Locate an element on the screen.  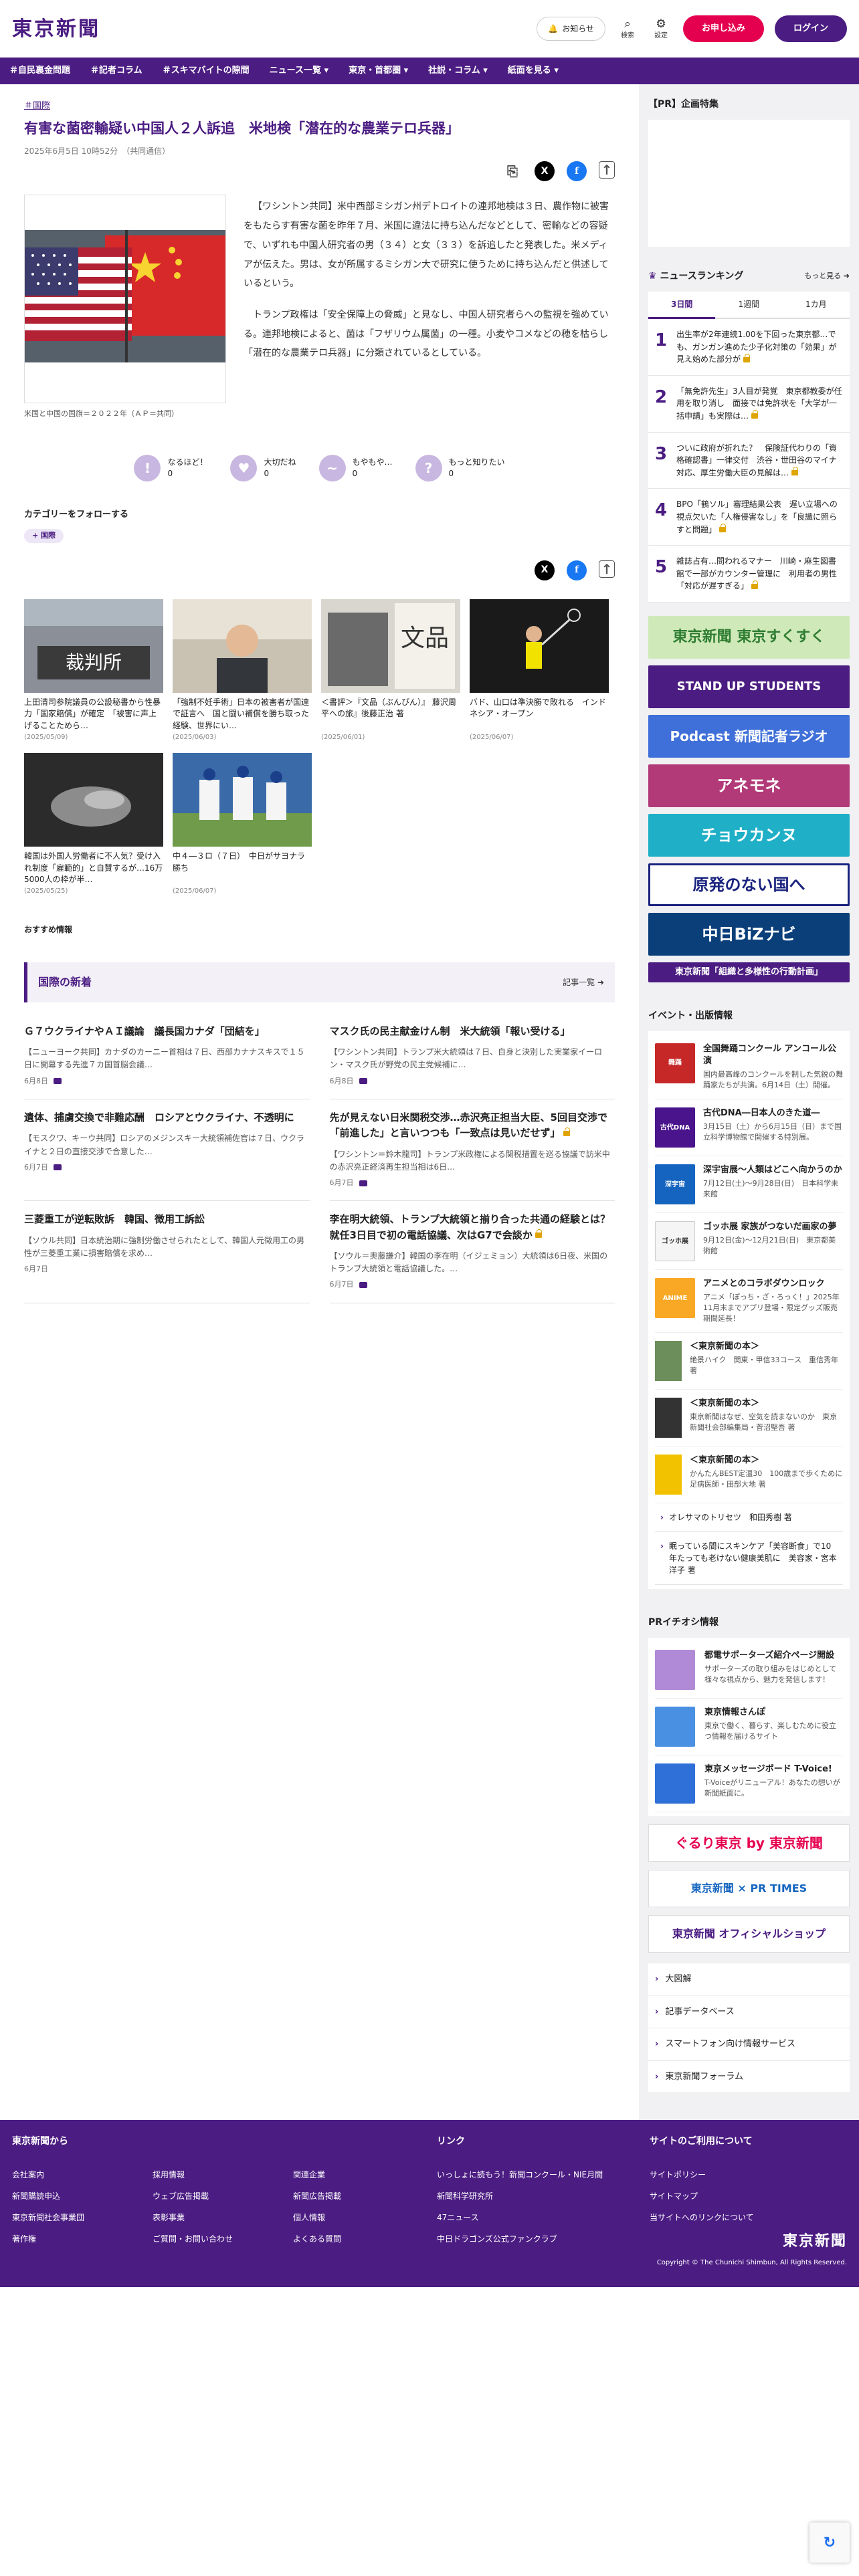
footer-link: ウェブ広告掲載 is located at coordinates (223, 2196).